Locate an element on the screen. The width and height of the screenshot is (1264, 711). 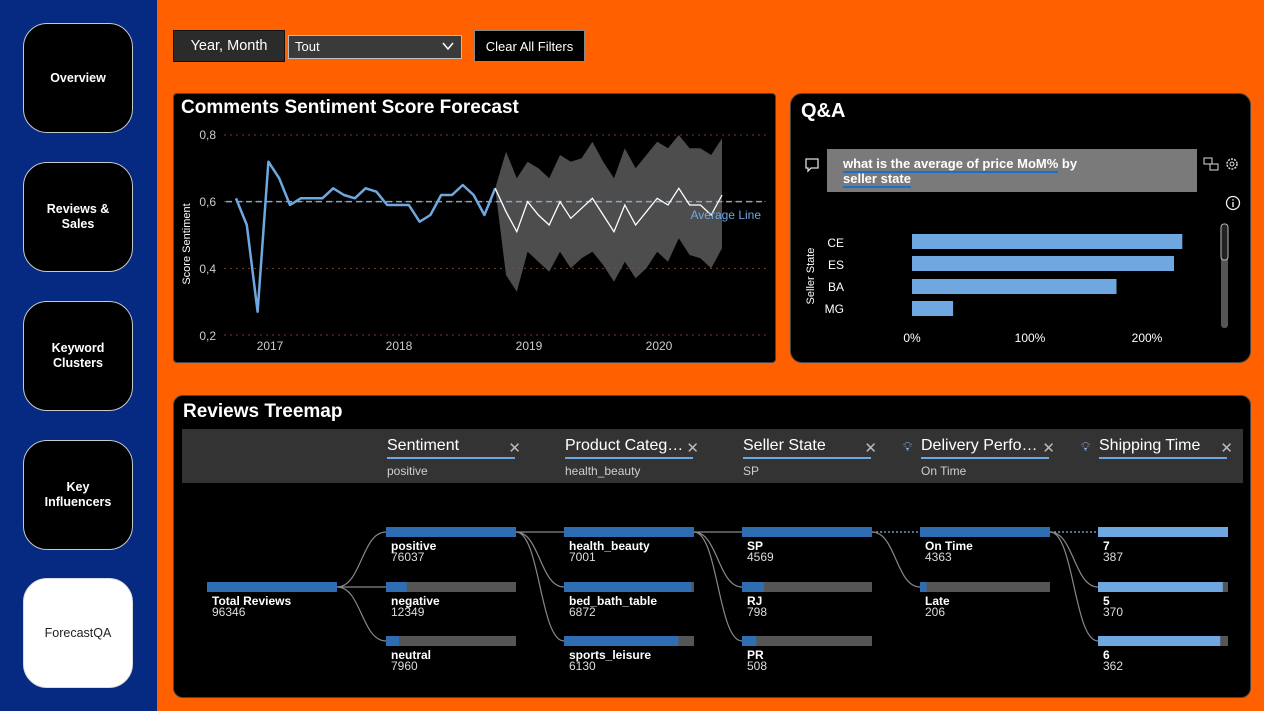
info-icon is located at coordinates (1233, 203).